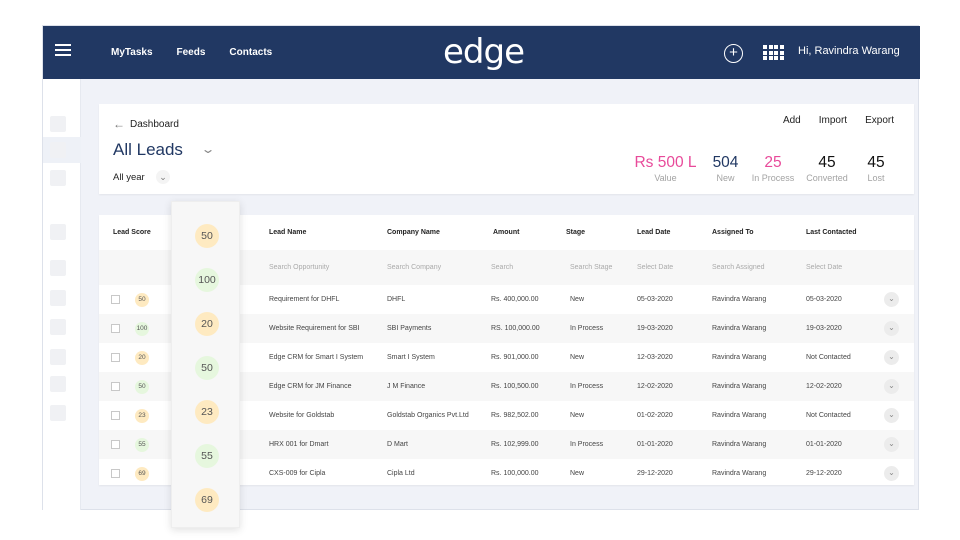 The image size is (960, 540). I want to click on last-contacted-date-picker: Select Date, so click(824, 267).